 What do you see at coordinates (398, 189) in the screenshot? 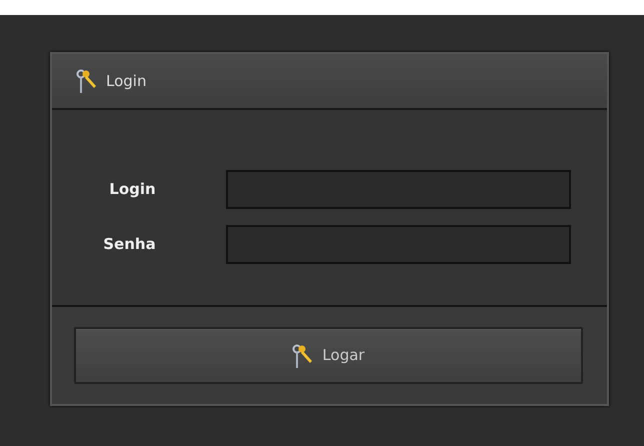
I see `login-field` at bounding box center [398, 189].